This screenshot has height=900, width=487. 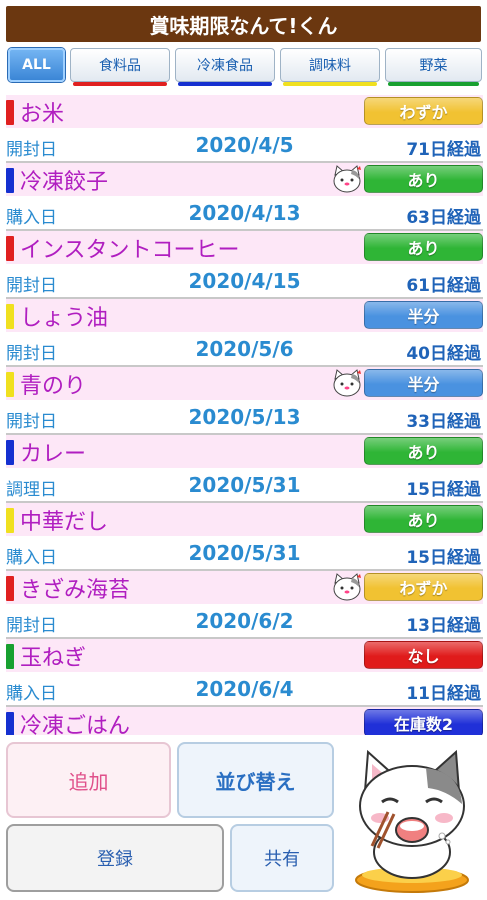 What do you see at coordinates (243, 129) in the screenshot?
I see `list-item: お米 わずか開封日 2020/4/5 71日経過` at bounding box center [243, 129].